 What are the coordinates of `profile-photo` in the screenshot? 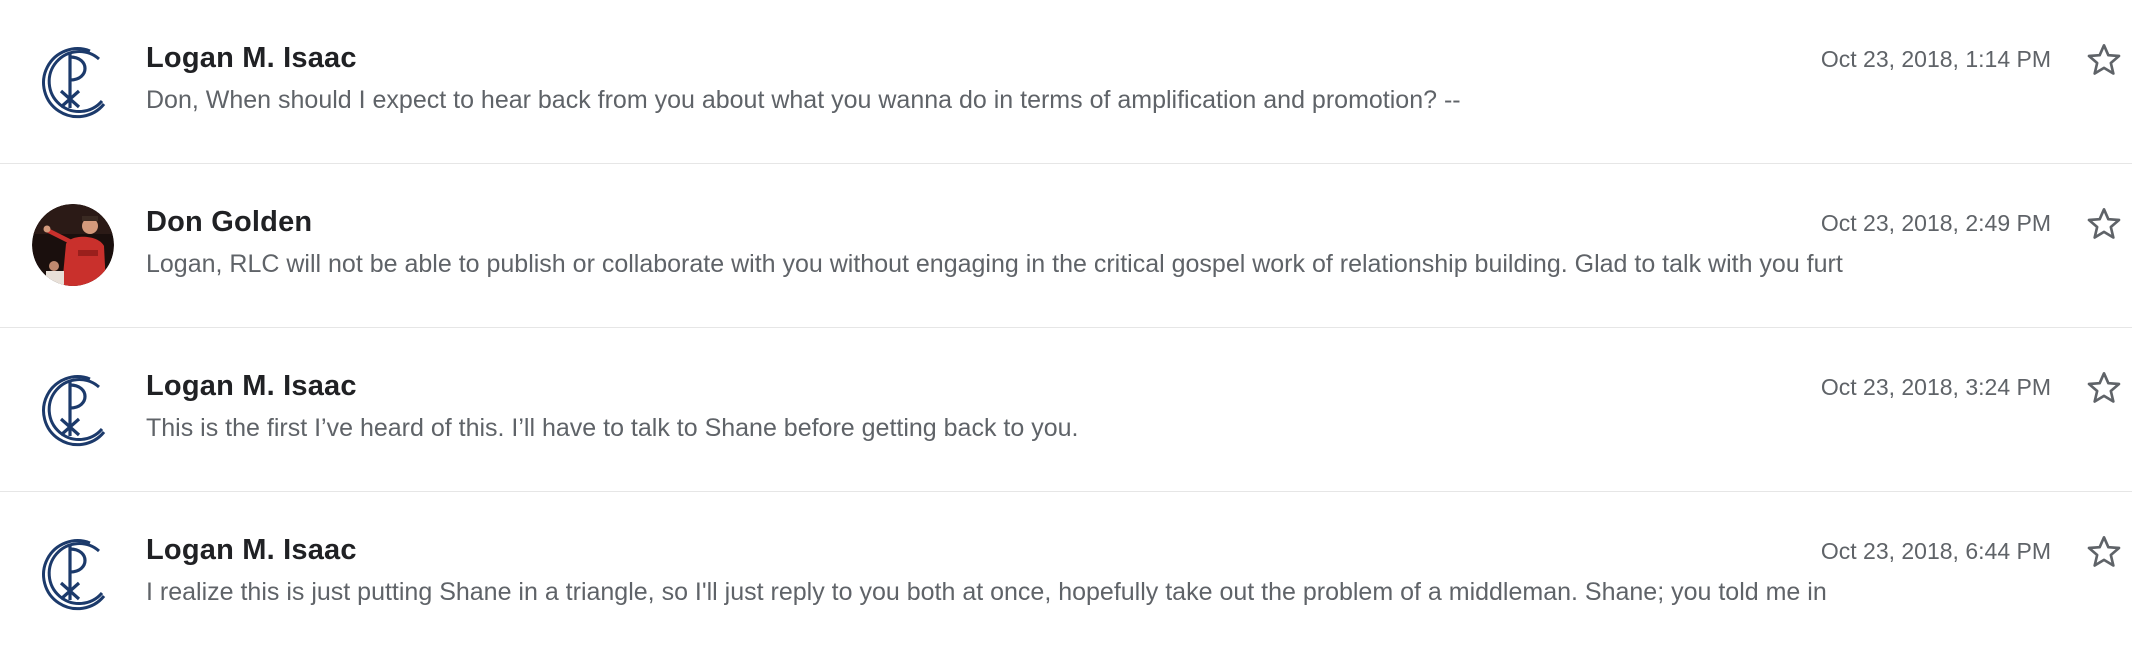 It's located at (73, 245).